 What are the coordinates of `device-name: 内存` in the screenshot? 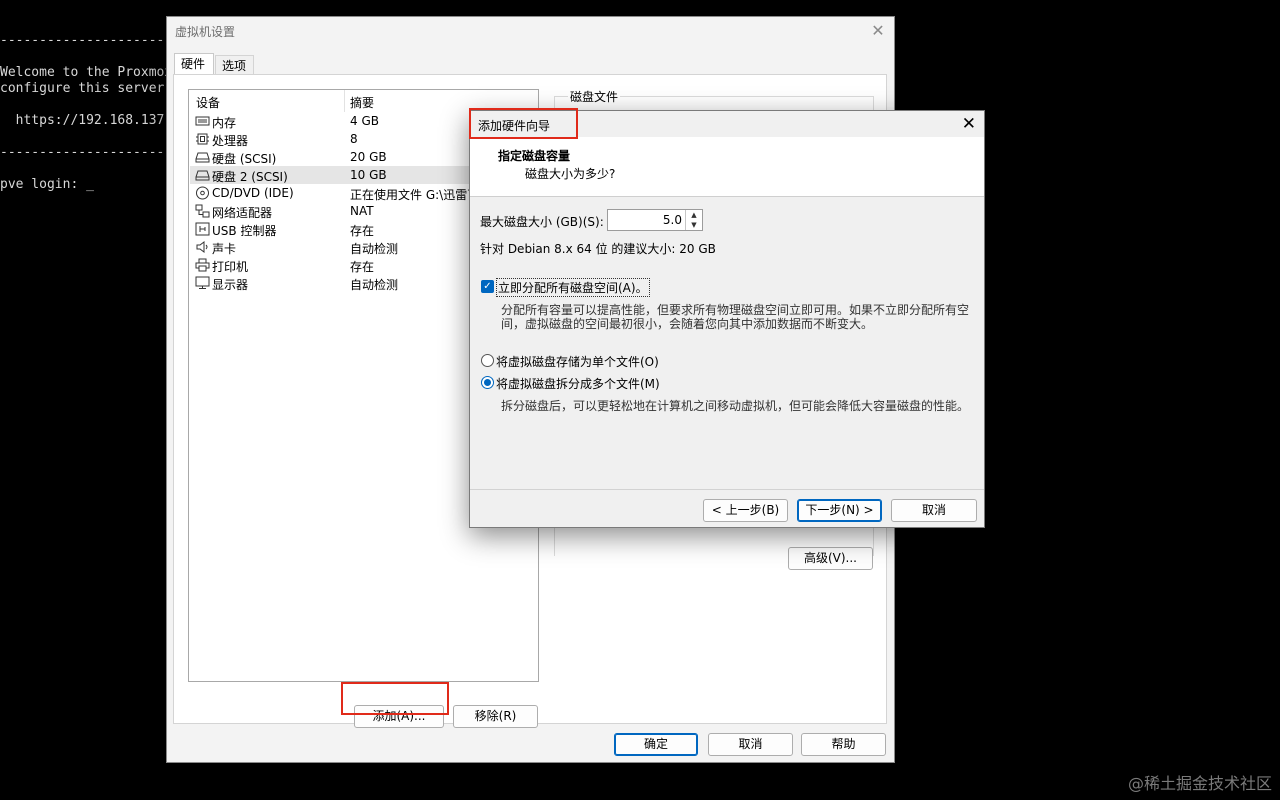 It's located at (224, 123).